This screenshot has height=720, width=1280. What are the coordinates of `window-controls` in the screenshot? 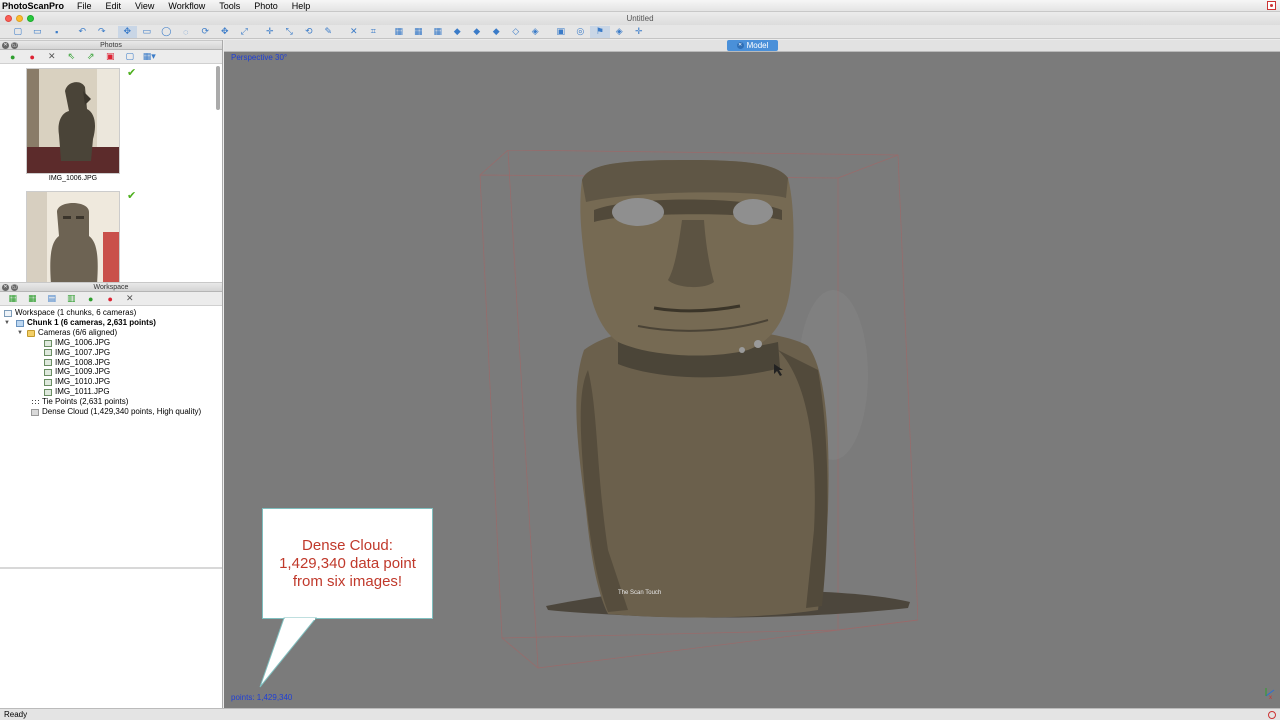 It's located at (19, 18).